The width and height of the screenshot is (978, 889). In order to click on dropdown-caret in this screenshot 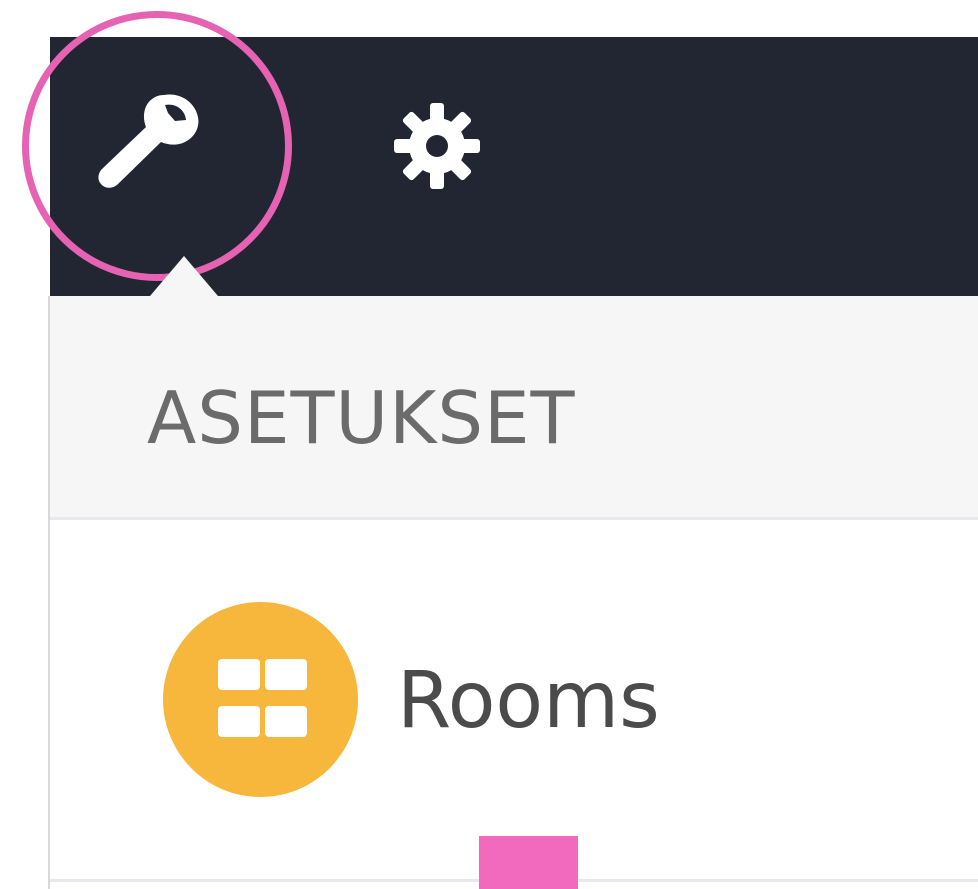, I will do `click(184, 276)`.